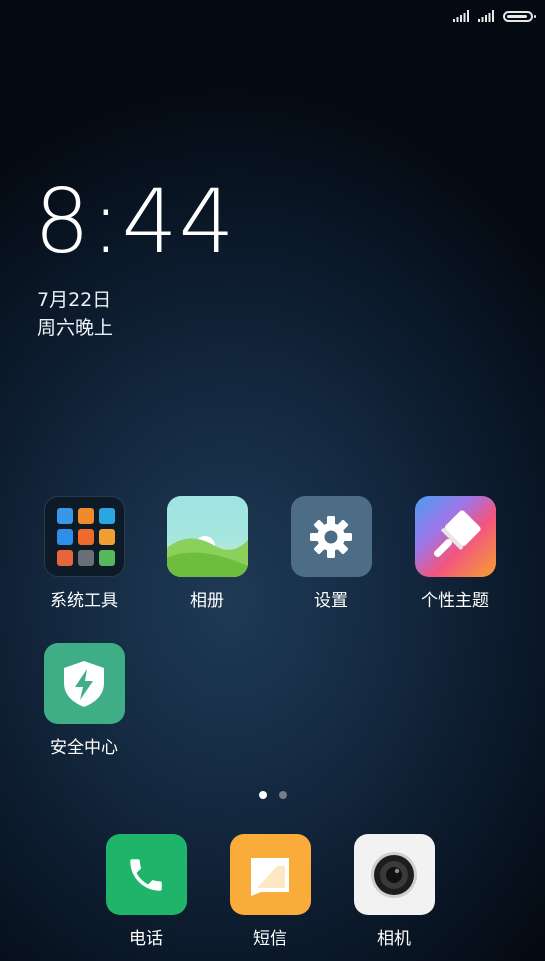 The width and height of the screenshot is (545, 961). I want to click on gear-icon, so click(331, 536).